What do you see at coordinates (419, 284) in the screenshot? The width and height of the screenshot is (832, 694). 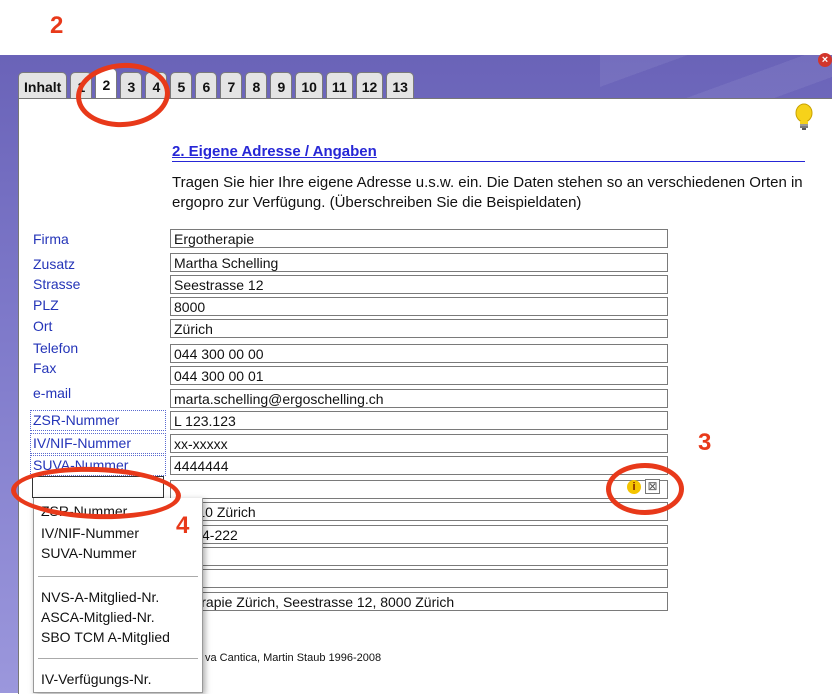 I see `strasse-field: Seestrasse 12` at bounding box center [419, 284].